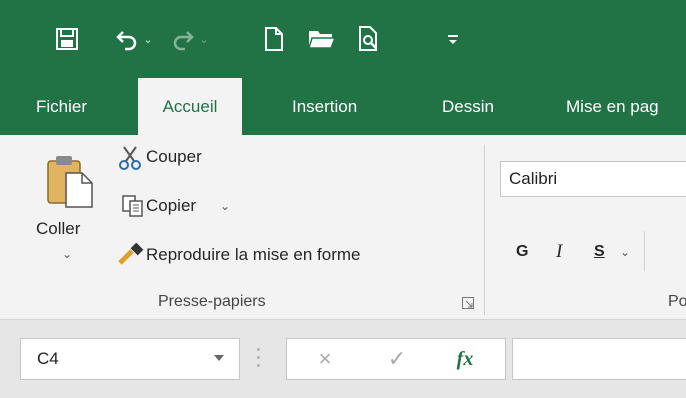 Image resolution: width=686 pixels, height=398 pixels. Describe the element at coordinates (126, 41) in the screenshot. I see `undo-icon` at that location.